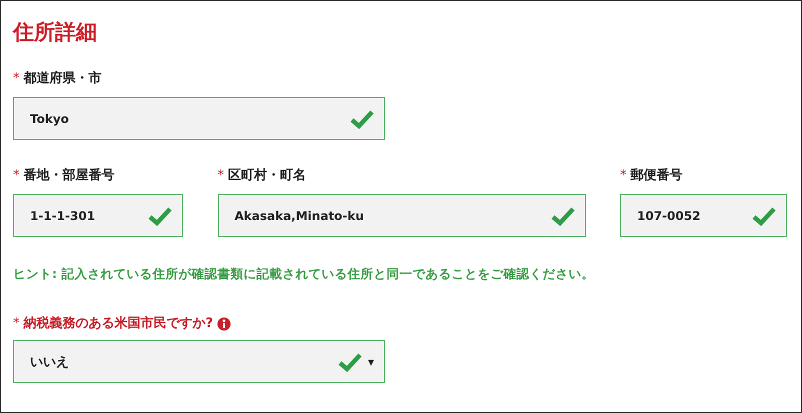 The width and height of the screenshot is (802, 413). What do you see at coordinates (69, 175) in the screenshot?
I see `field-label: 番地・部屋番号` at bounding box center [69, 175].